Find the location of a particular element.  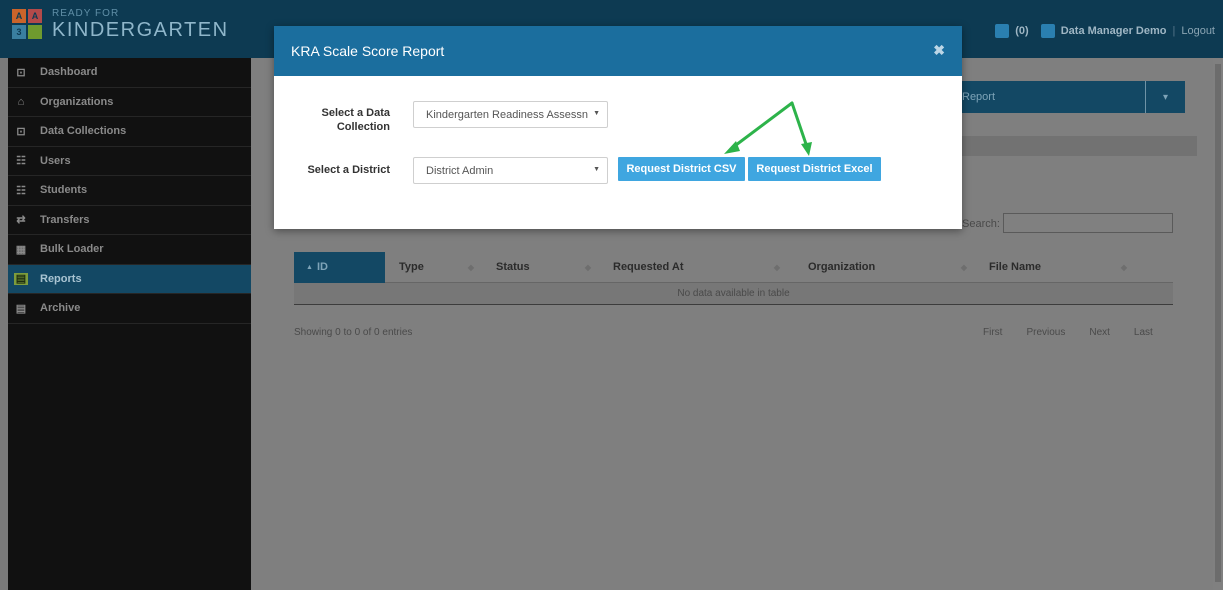

organizations-icon: ⌂ is located at coordinates (21, 101).